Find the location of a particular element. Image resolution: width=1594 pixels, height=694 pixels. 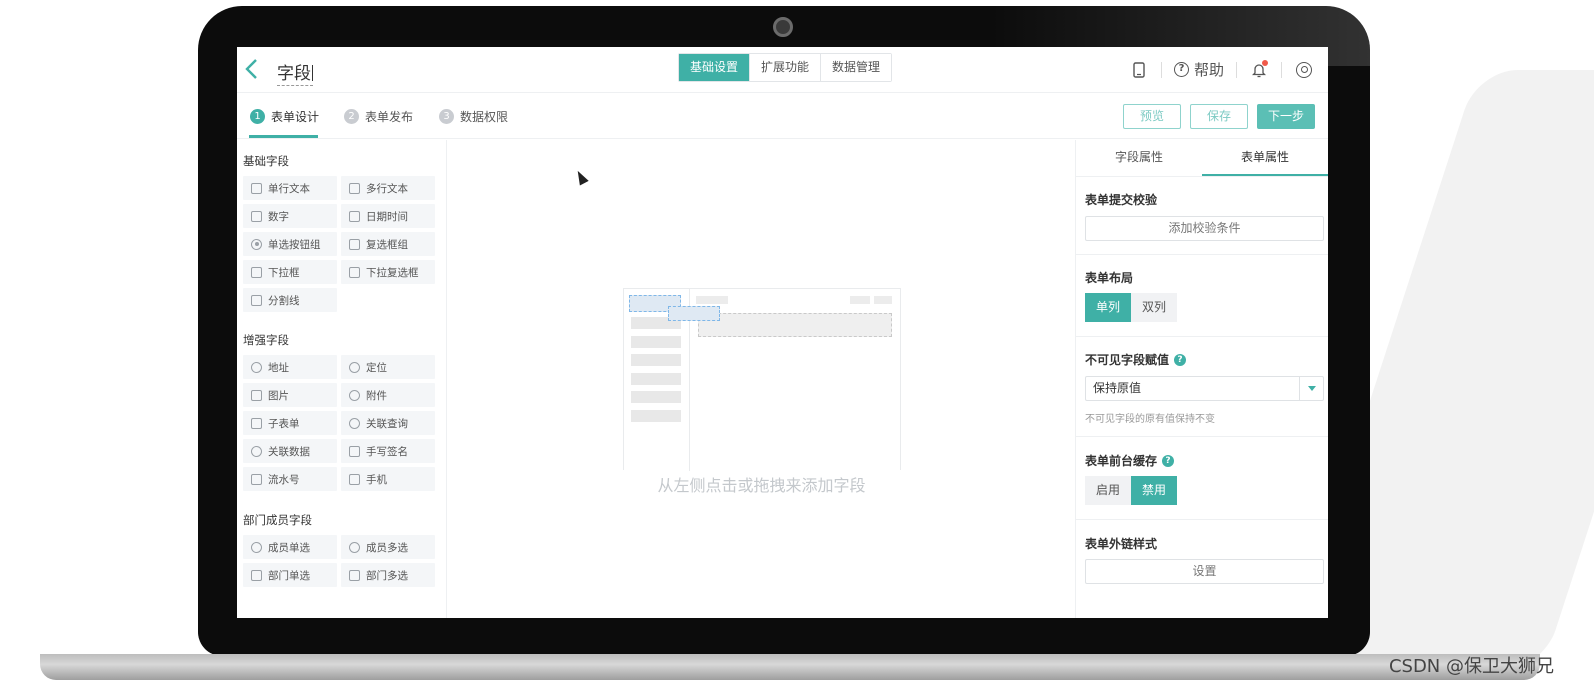

radio-icon is located at coordinates (256, 244).